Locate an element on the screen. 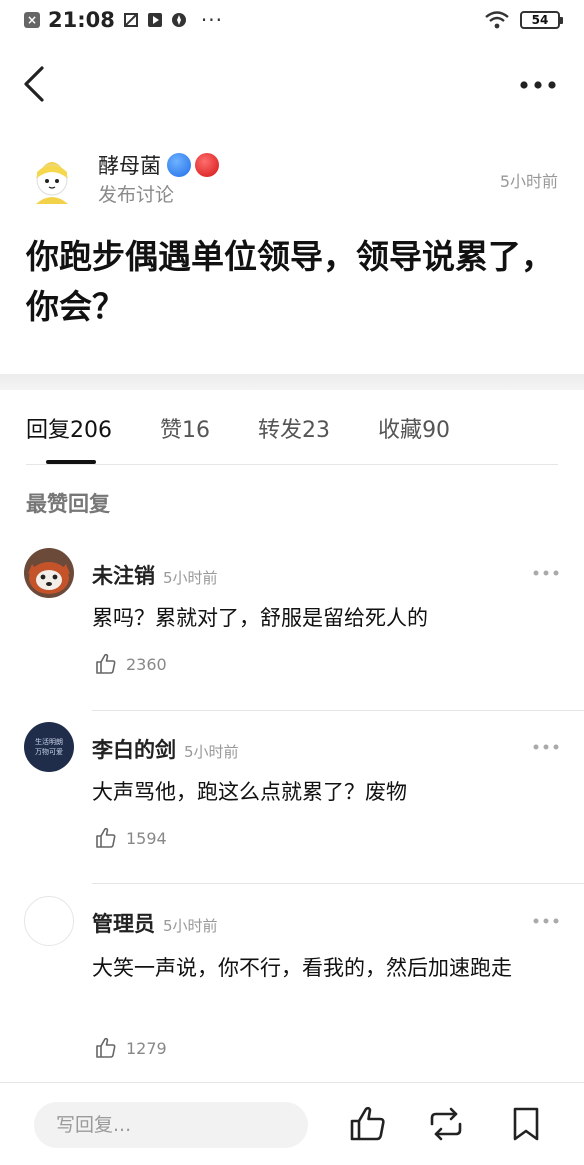 The image size is (584, 1165). status-left: × 21:08 ··· is located at coordinates (123, 20).